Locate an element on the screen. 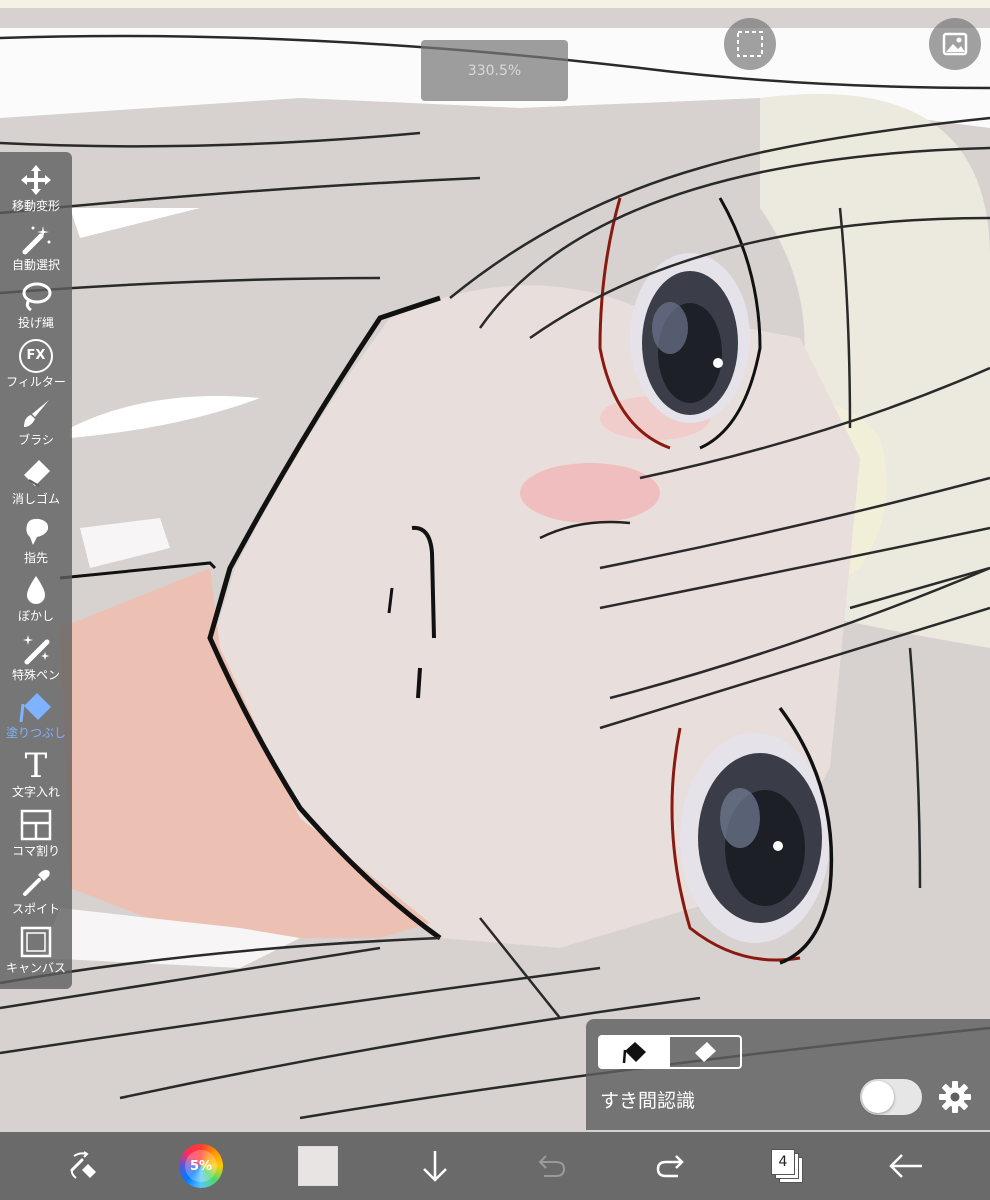 This screenshot has width=990, height=1200. tool-label: 投げ縄 is located at coordinates (35, 323).